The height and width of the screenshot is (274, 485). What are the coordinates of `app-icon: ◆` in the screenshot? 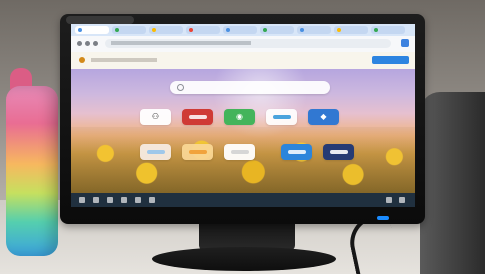 It's located at (323, 116).